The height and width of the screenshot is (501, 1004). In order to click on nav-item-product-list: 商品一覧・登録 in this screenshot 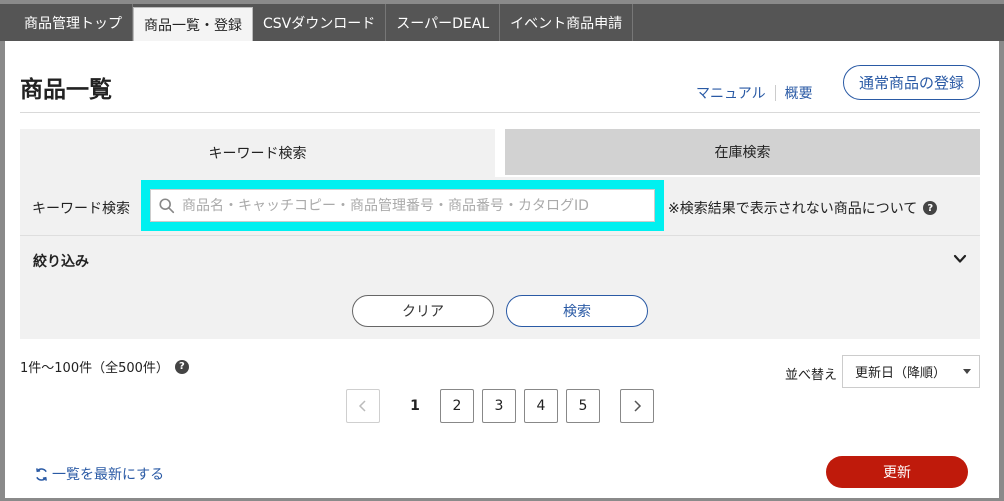, I will do `click(193, 24)`.